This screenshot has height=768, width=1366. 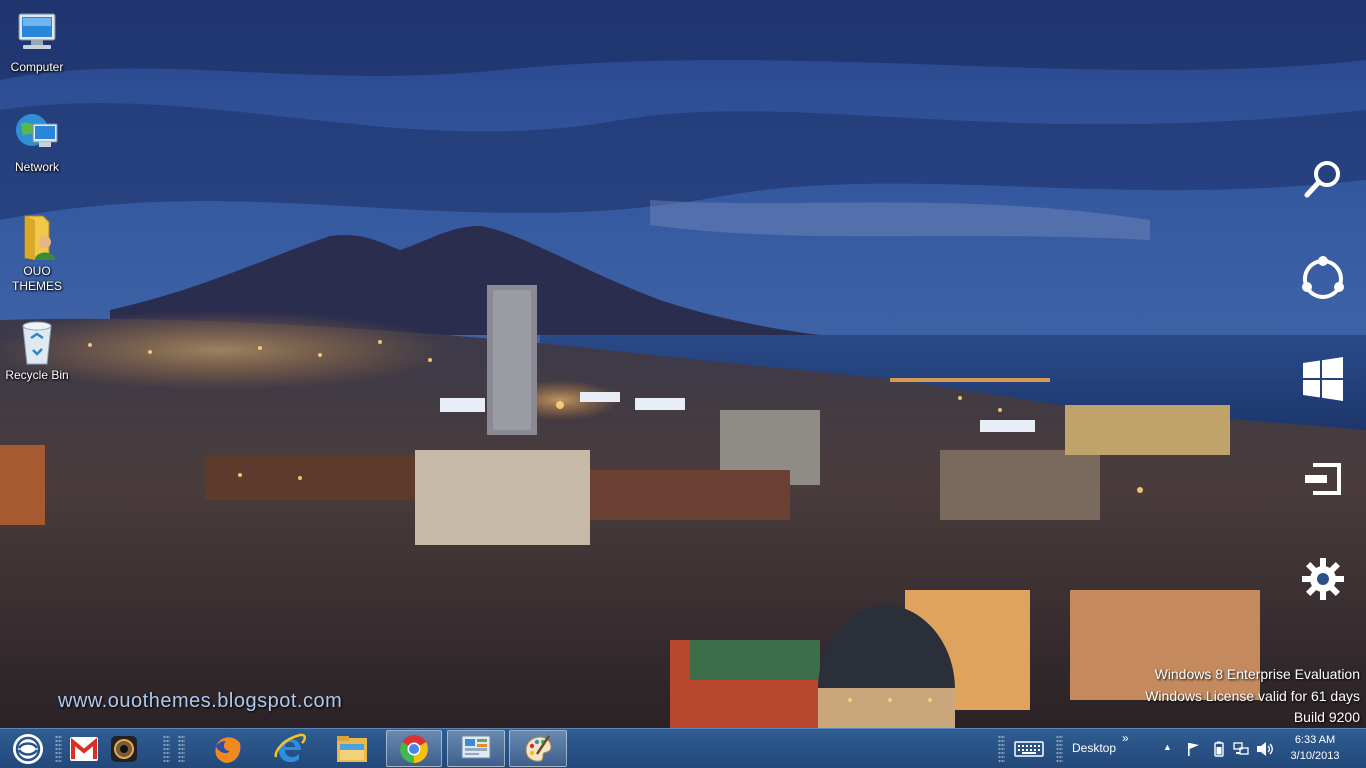 I want to click on clock-date: 3/10/2013, so click(x=1315, y=756).